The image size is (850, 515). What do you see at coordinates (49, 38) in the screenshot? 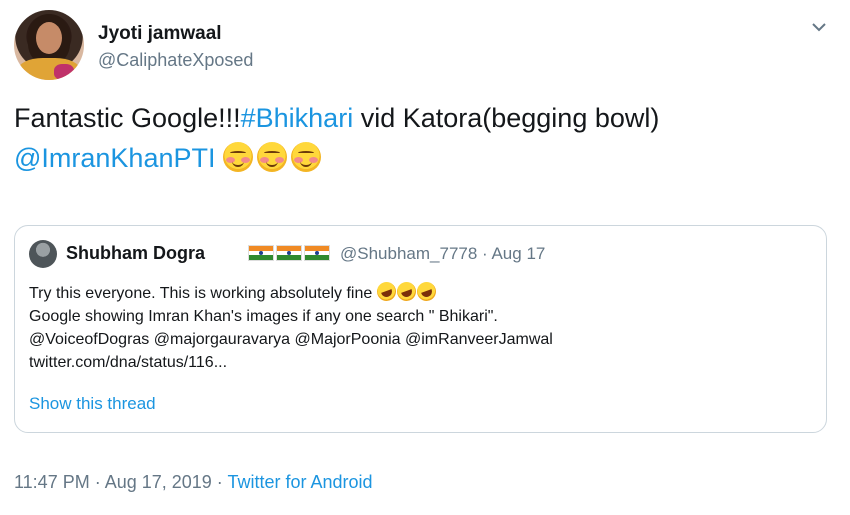
I see `avatar-face` at bounding box center [49, 38].